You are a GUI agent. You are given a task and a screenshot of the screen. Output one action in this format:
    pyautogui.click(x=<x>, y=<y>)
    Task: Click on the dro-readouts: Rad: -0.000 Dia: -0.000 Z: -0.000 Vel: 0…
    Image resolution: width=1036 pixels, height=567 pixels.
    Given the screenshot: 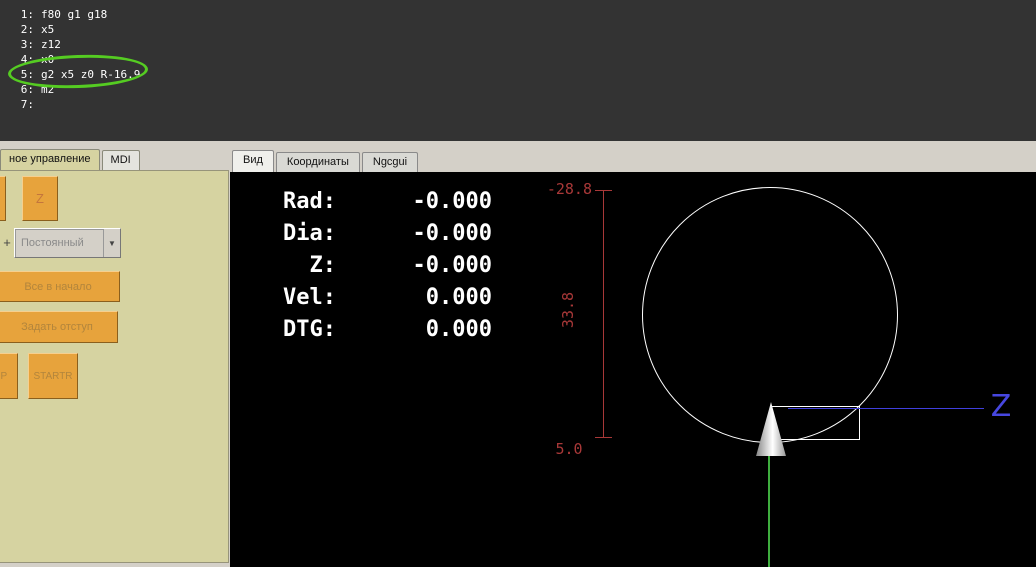 What is the action you would take?
    pyautogui.click(x=384, y=266)
    